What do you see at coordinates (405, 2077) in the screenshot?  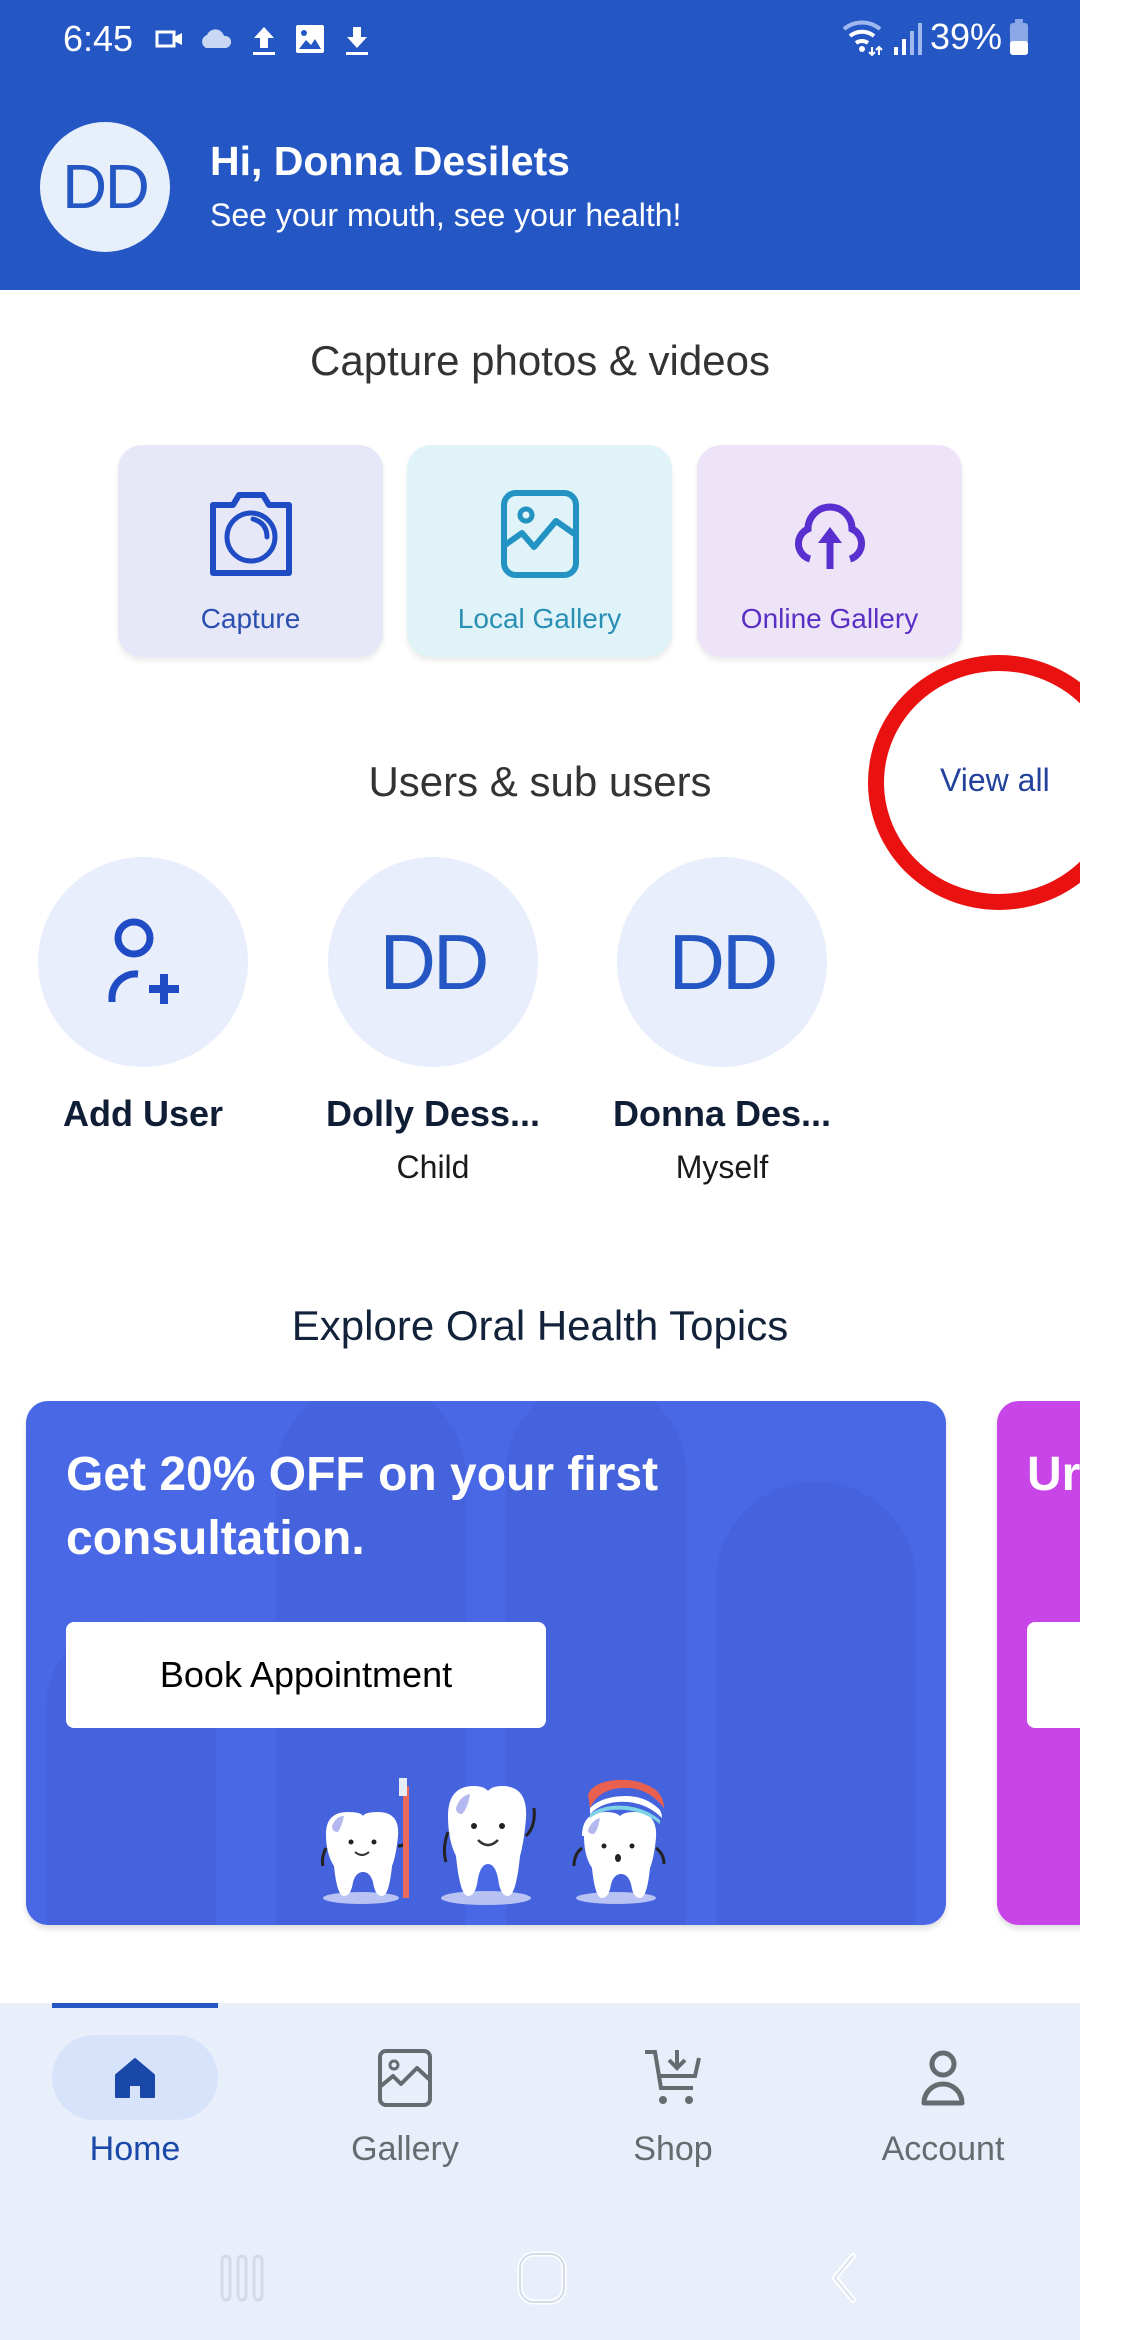 I see `gallery-icon` at bounding box center [405, 2077].